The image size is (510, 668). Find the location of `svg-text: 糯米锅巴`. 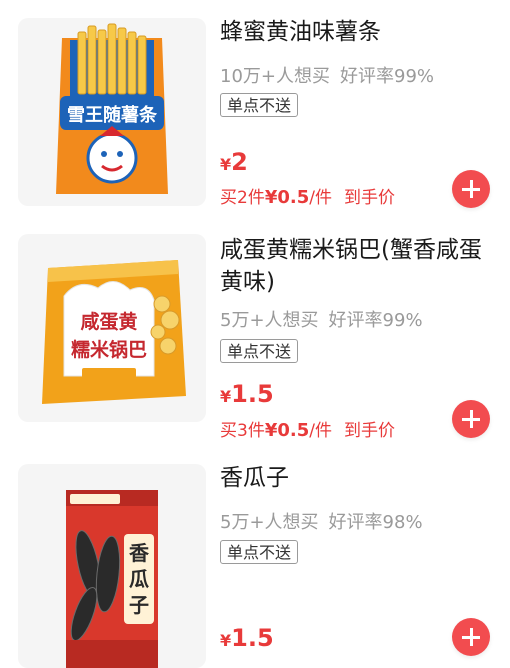

svg-text: 糯米锅巴 is located at coordinates (109, 349).